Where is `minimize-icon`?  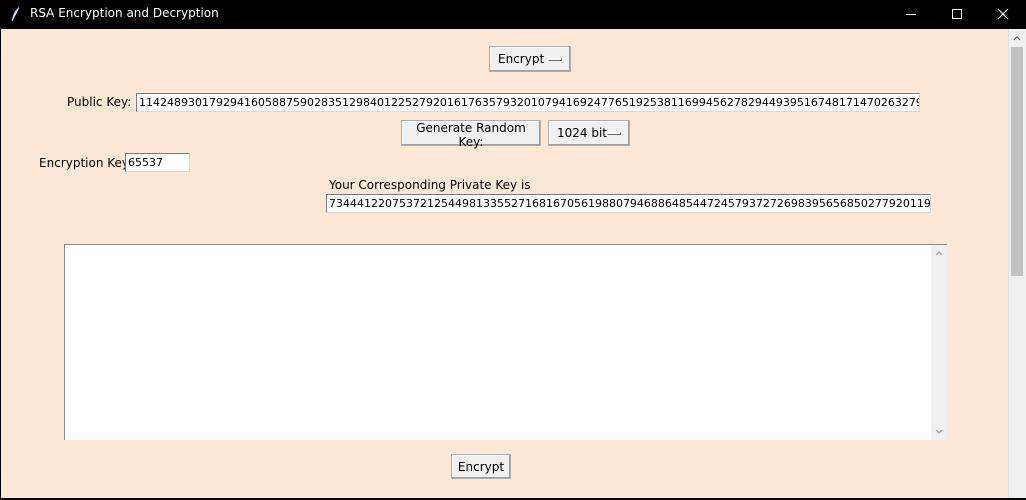
minimize-icon is located at coordinates (911, 14).